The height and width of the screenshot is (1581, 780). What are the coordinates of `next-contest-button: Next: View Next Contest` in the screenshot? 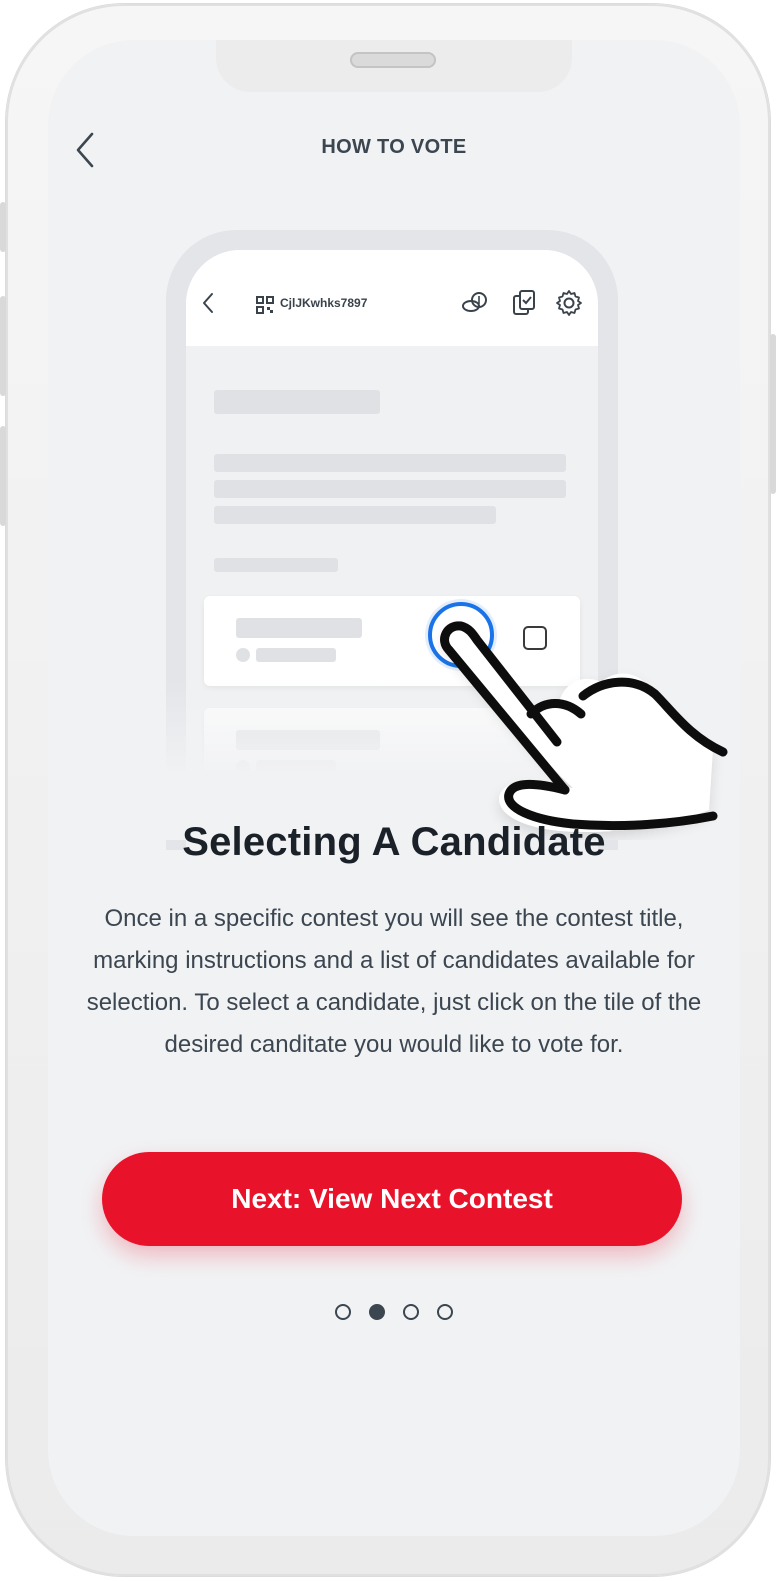 It's located at (392, 1199).